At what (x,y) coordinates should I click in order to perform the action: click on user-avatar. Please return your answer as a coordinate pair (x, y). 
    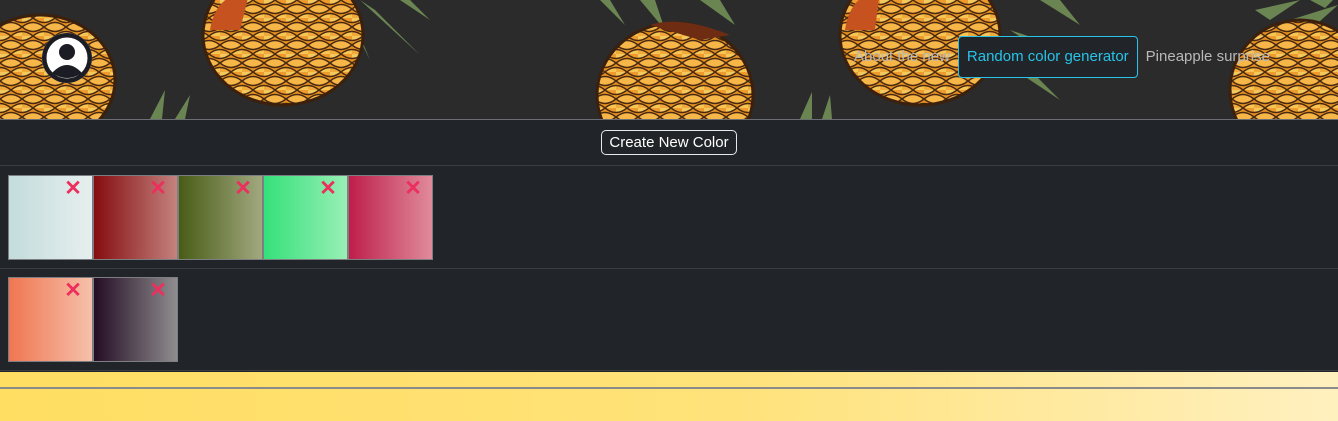
    Looking at the image, I should click on (67, 58).